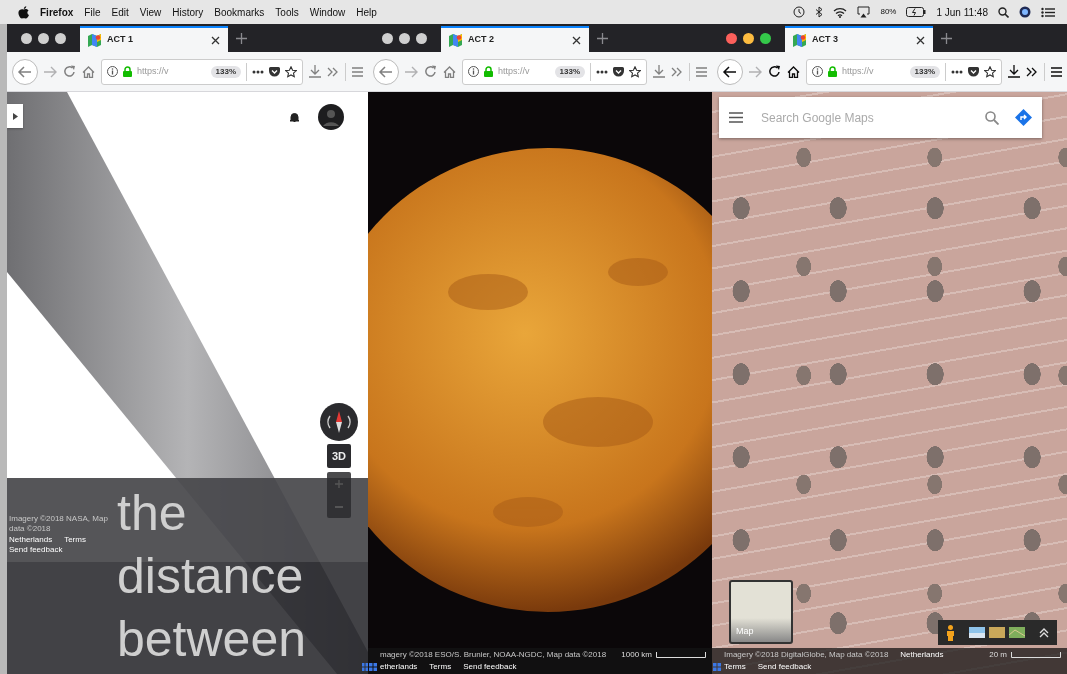 This screenshot has width=1067, height=674. Describe the element at coordinates (92, 12) in the screenshot. I see `menu-item: File` at that location.